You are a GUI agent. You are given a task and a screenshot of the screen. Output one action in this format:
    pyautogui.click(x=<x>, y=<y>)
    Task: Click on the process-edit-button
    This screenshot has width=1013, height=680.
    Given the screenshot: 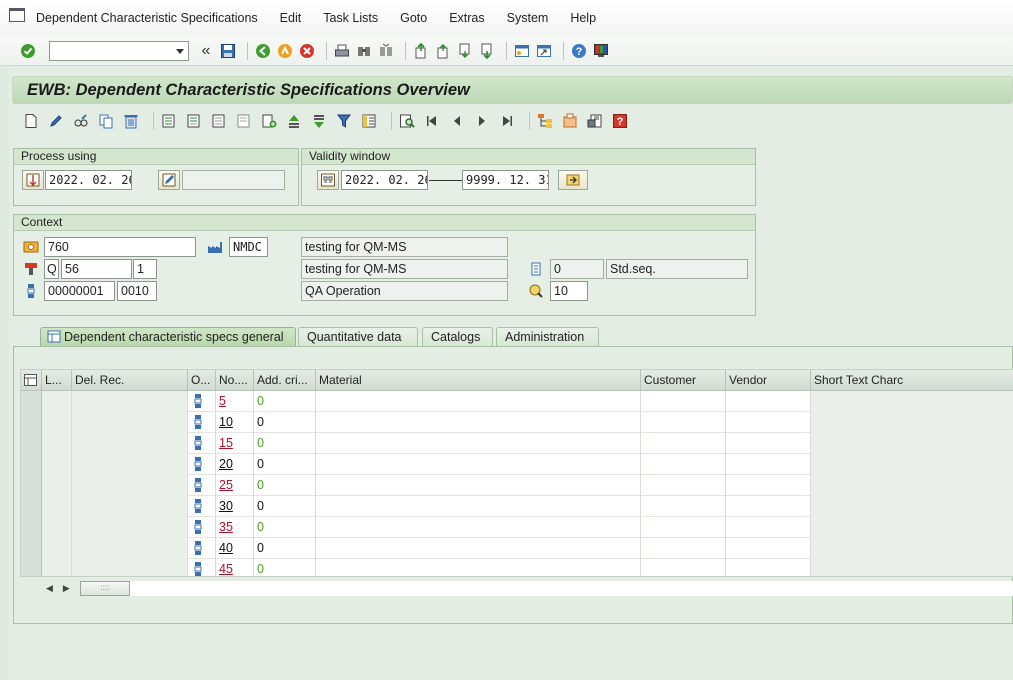 What is the action you would take?
    pyautogui.click(x=169, y=180)
    